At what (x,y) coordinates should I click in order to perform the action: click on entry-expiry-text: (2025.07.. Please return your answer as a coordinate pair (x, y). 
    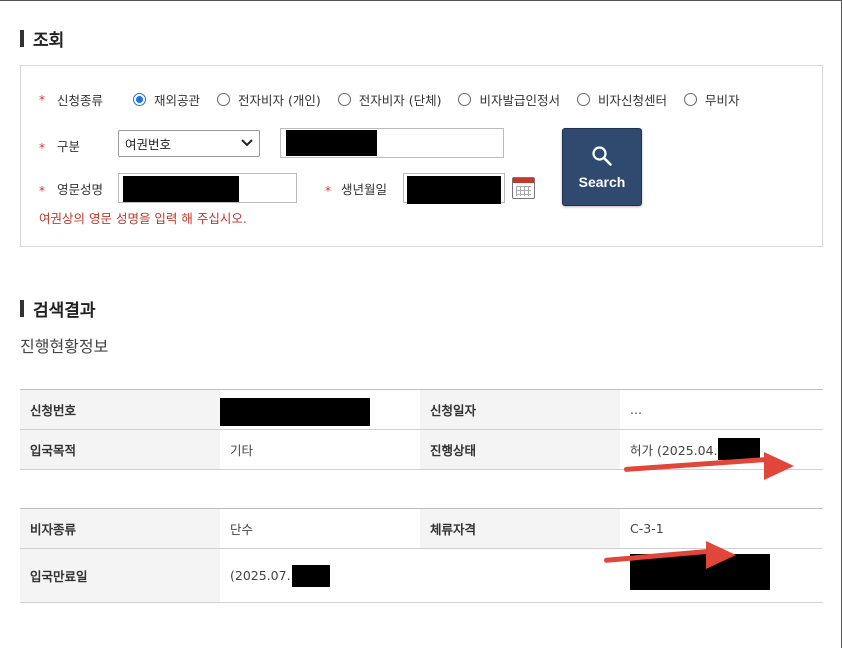
    Looking at the image, I should click on (260, 575).